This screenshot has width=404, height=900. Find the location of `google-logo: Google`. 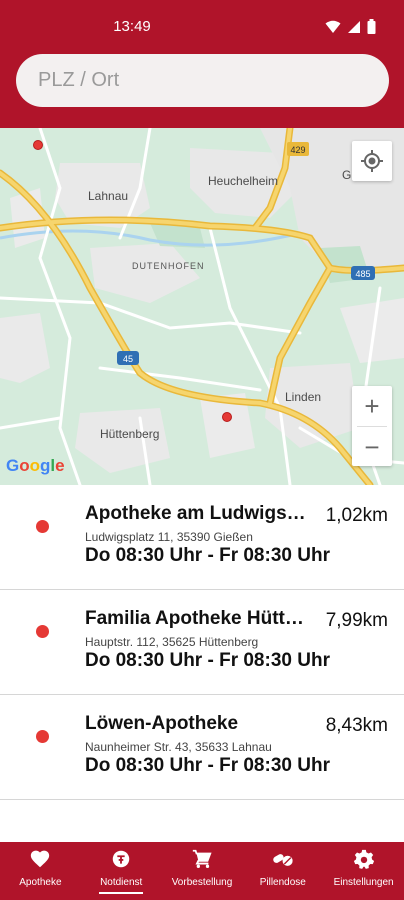

google-logo: Google is located at coordinates (35, 466).